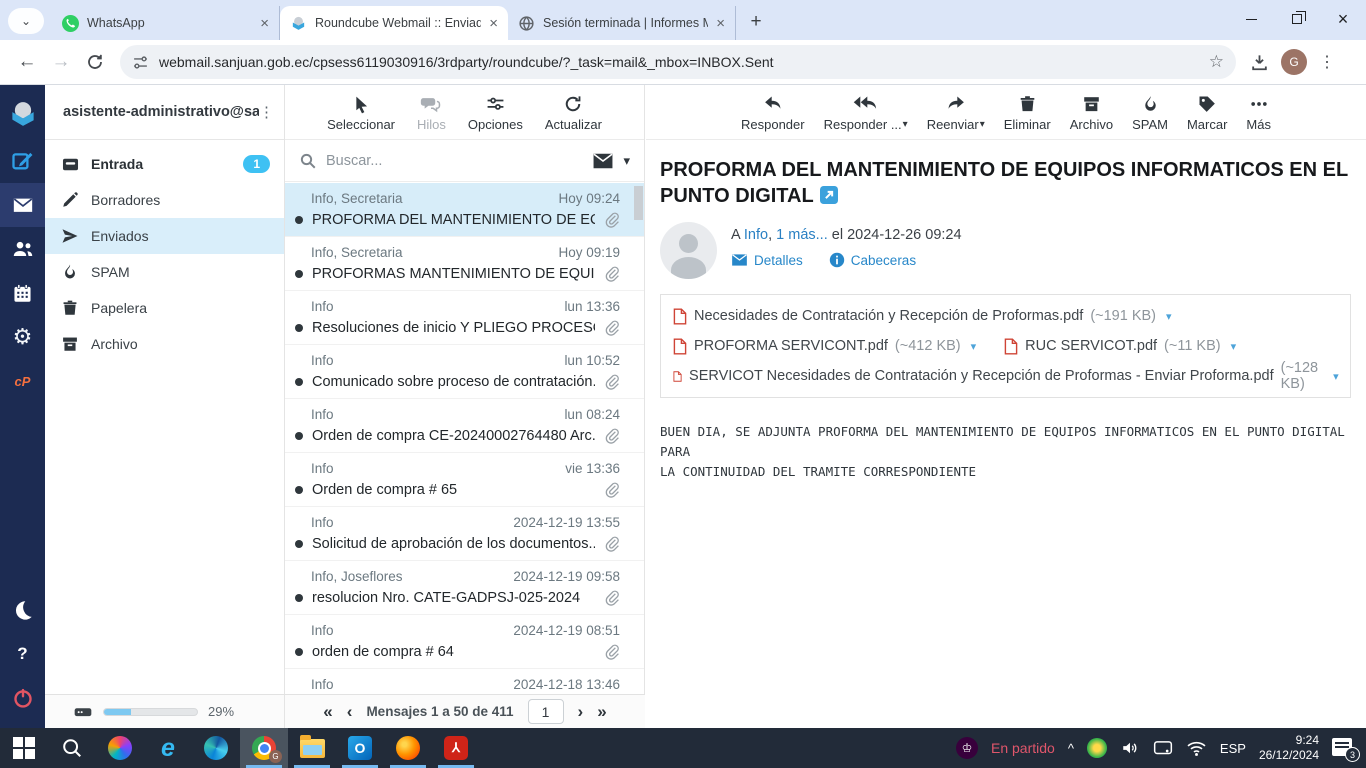 This screenshot has height=768, width=1366. Describe the element at coordinates (22, 161) in the screenshot. I see `compose-icon` at that location.